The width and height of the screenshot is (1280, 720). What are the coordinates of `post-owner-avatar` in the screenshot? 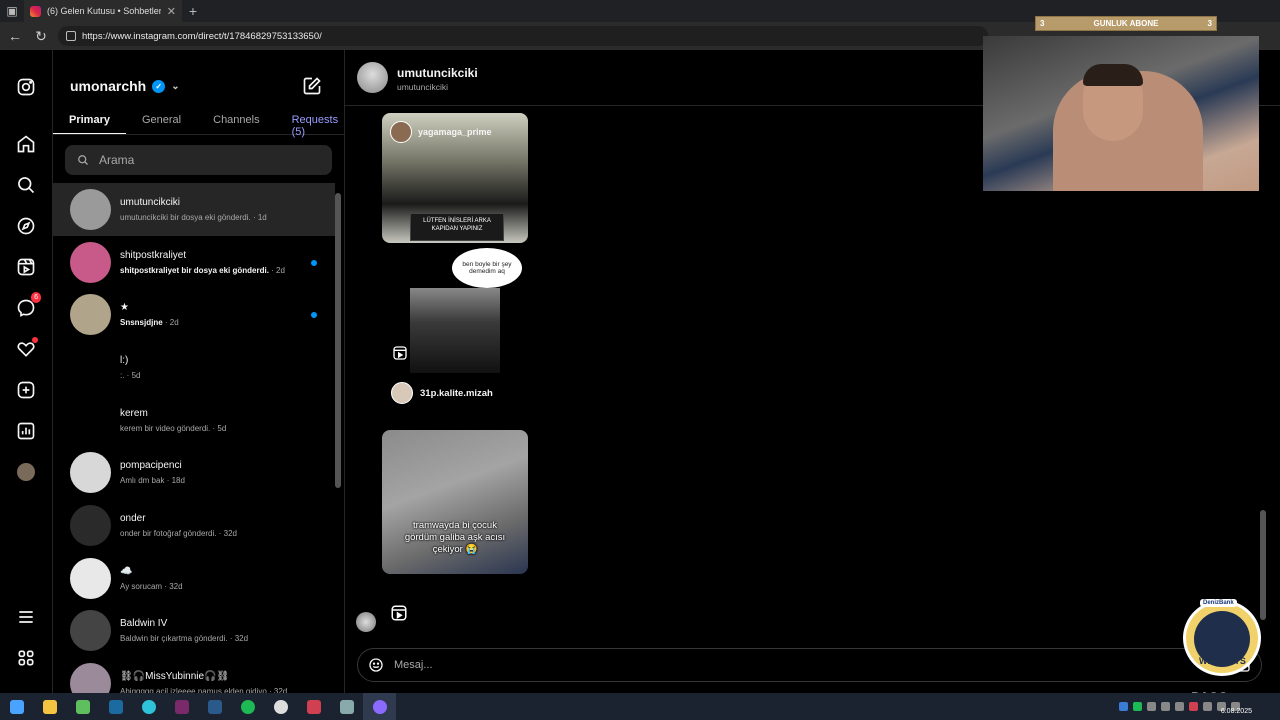 It's located at (401, 132).